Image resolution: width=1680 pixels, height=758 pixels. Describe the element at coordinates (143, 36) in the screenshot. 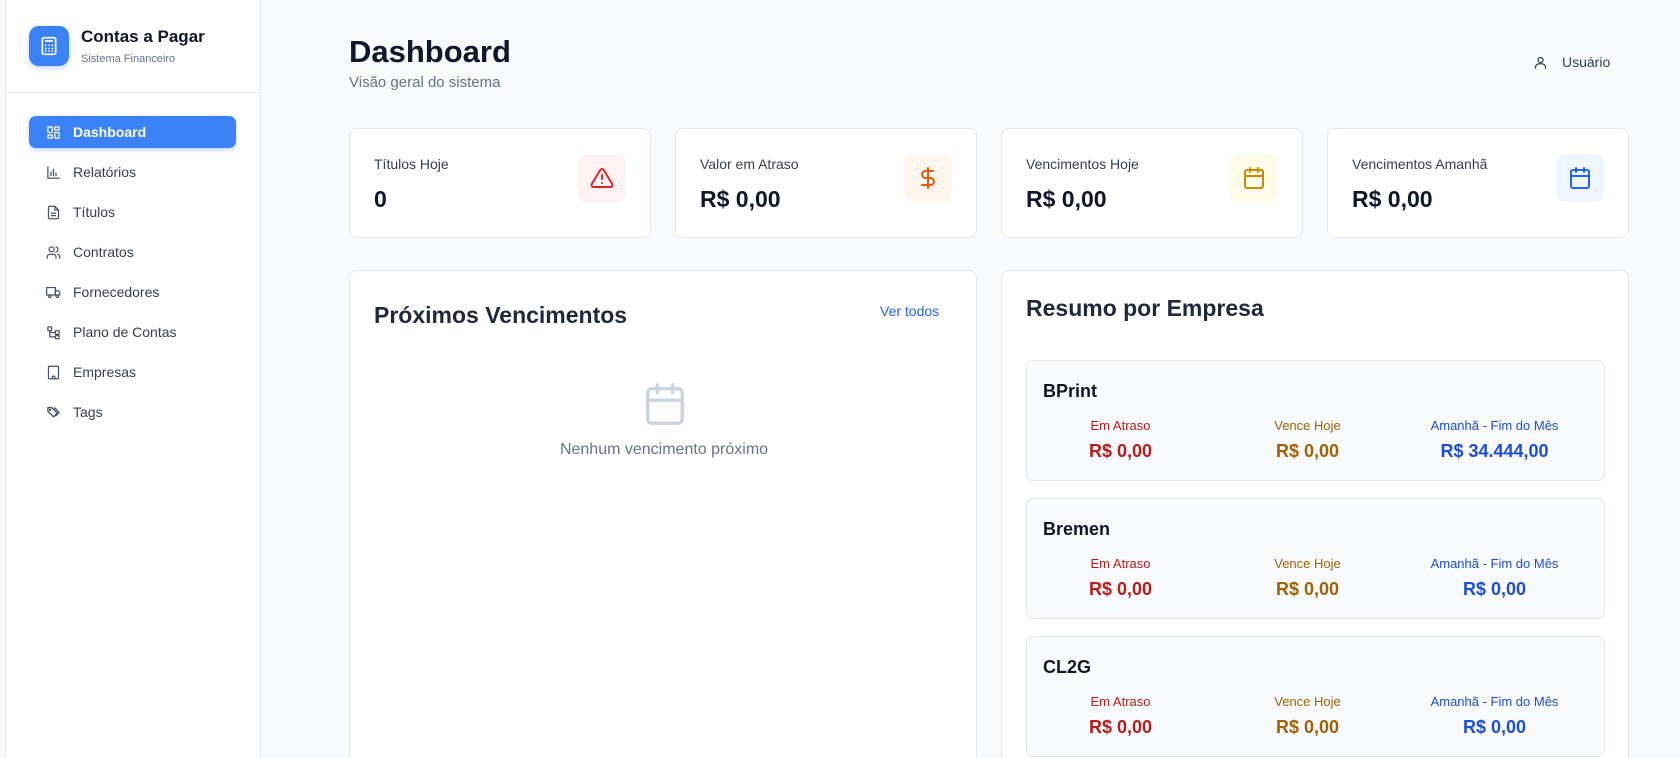

I see `app-title: Contas a Pagar` at that location.